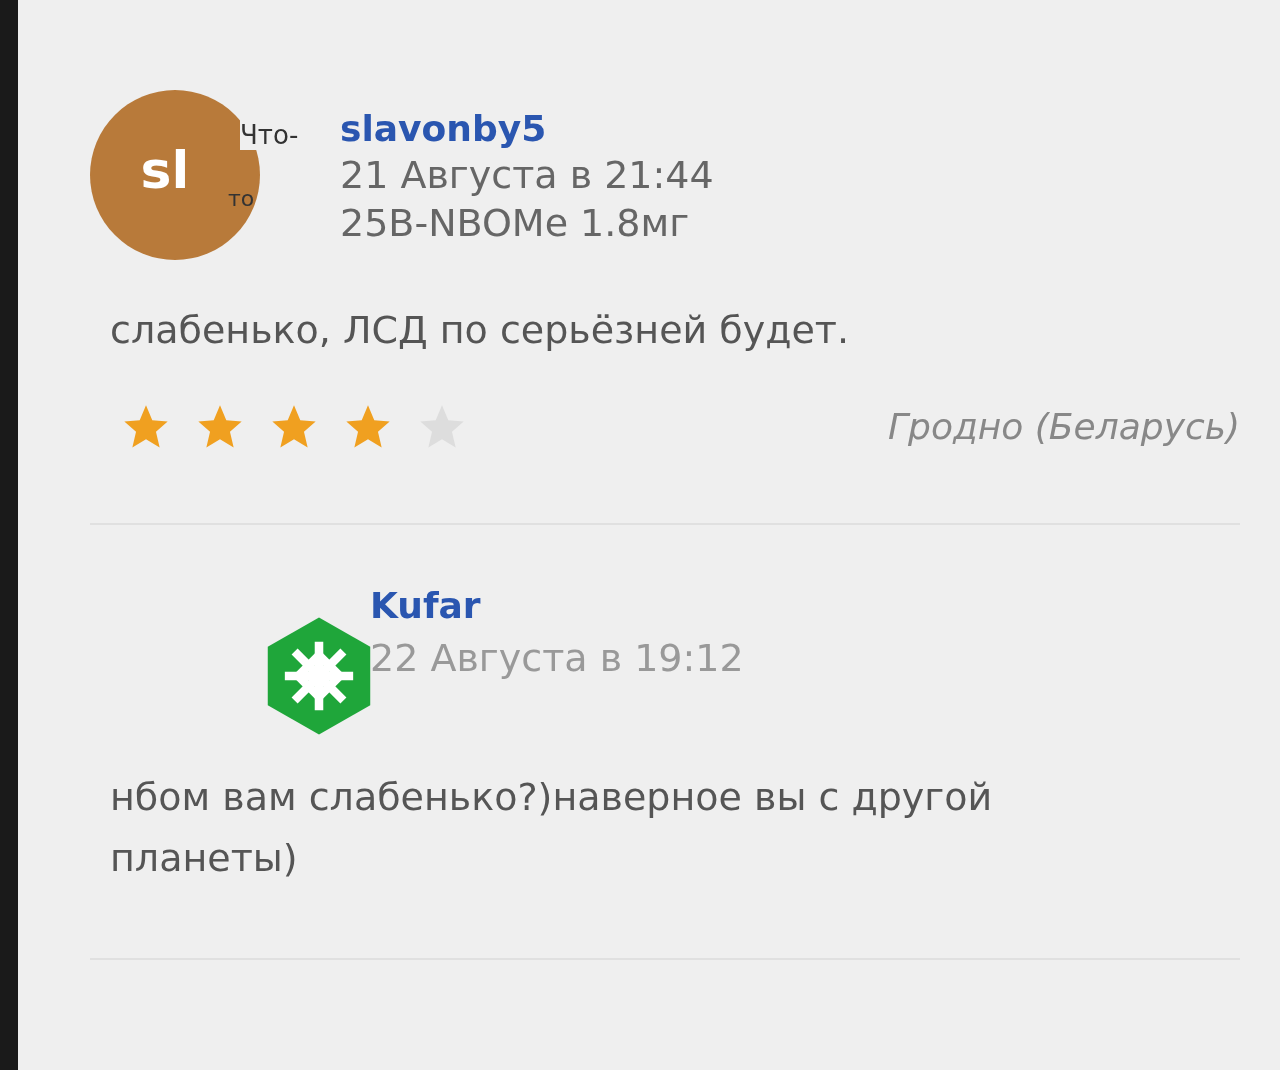 This screenshot has height=1070, width=1280. Describe the element at coordinates (165, 170) in the screenshot. I see `avatar-initials: sl` at that location.